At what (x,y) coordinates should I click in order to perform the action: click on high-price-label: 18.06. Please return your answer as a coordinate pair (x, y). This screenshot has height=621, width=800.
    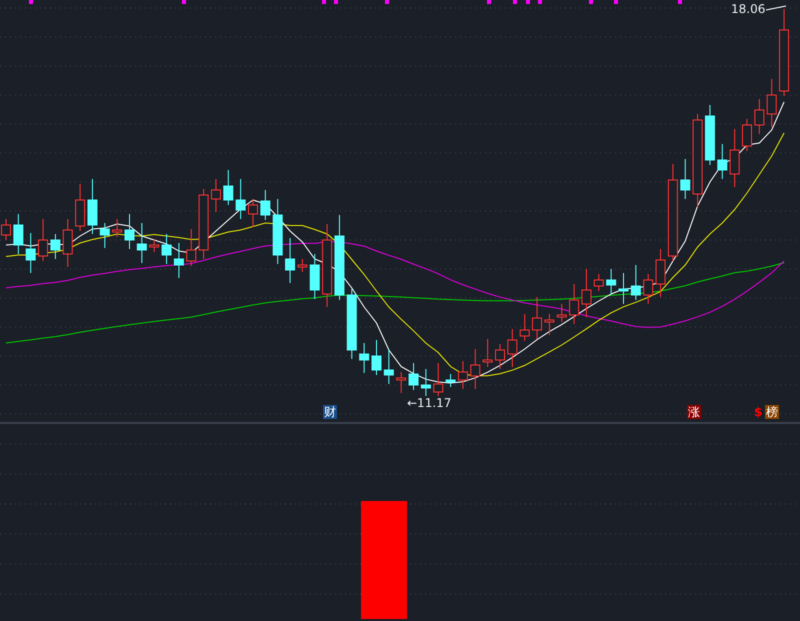
    Looking at the image, I should click on (748, 9).